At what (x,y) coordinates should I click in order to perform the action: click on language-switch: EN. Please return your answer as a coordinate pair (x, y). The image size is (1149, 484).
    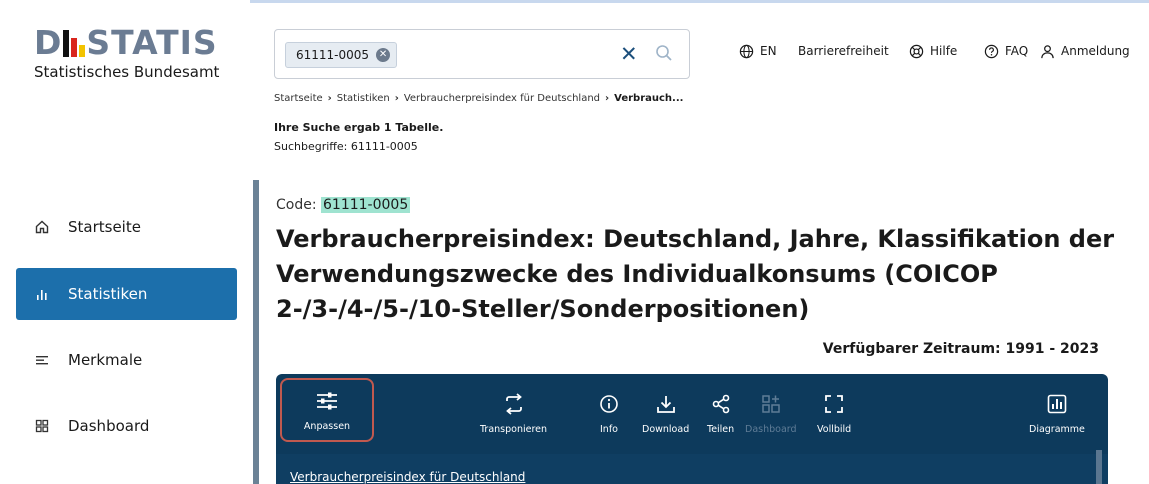
    Looking at the image, I should click on (758, 51).